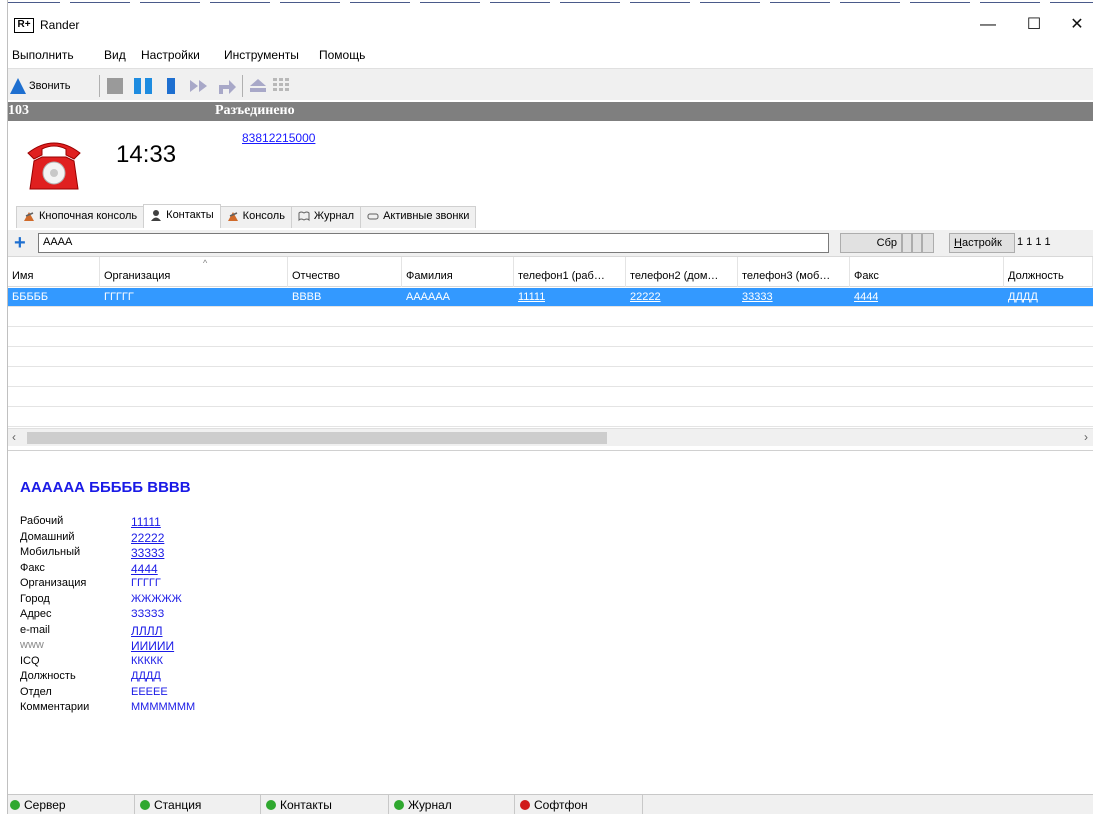 The width and height of the screenshot is (1093, 814). Describe the element at coordinates (30, 660) in the screenshot. I see `detail-label: ICQ` at that location.